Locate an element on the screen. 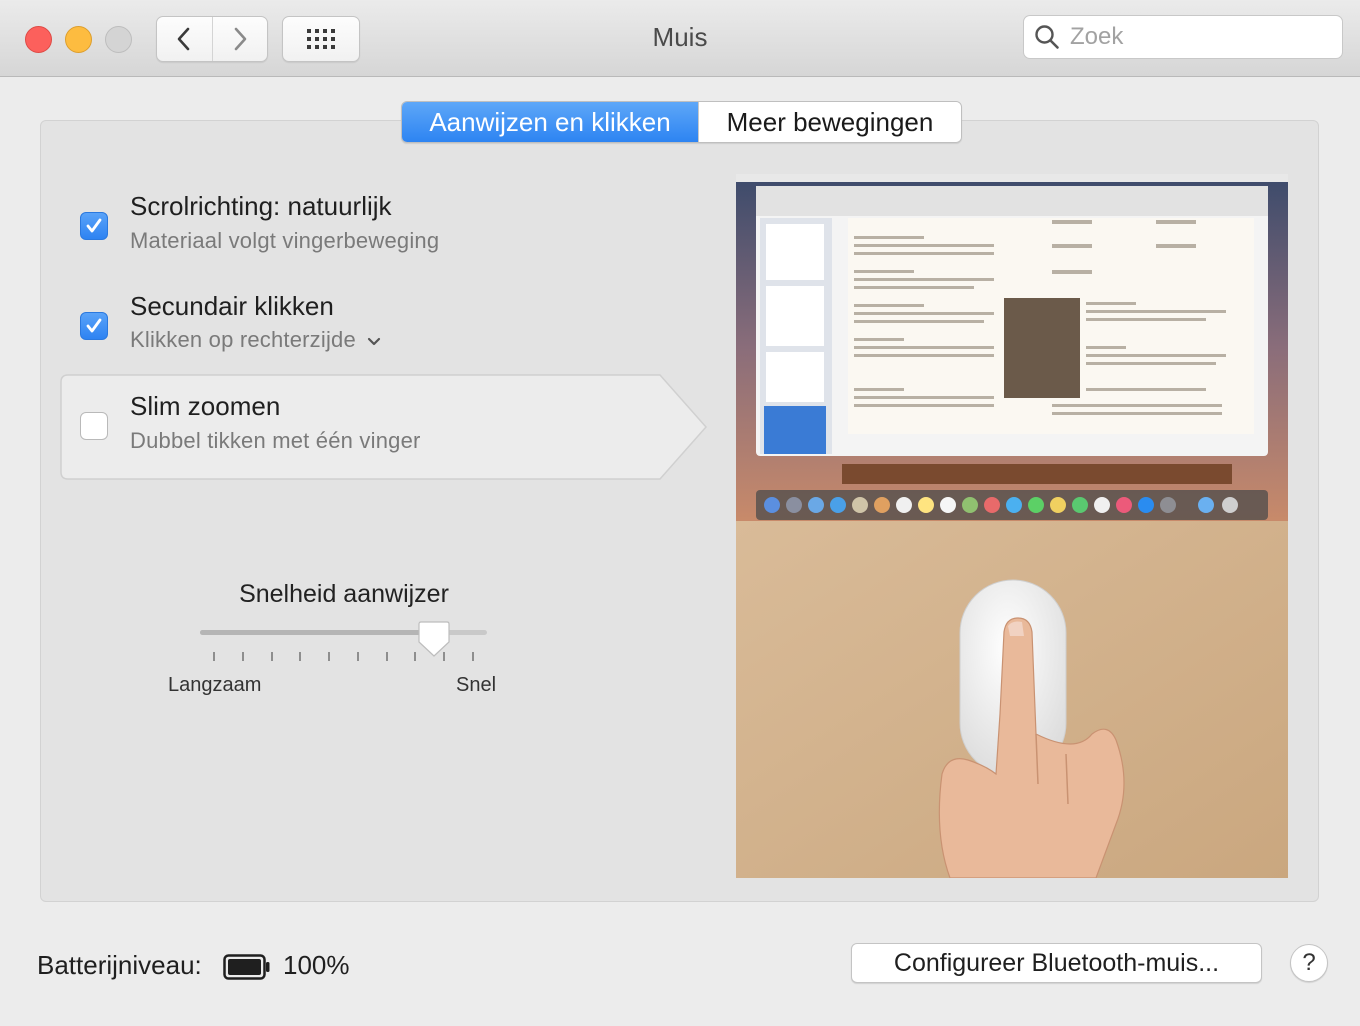  back-button is located at coordinates (184, 39).